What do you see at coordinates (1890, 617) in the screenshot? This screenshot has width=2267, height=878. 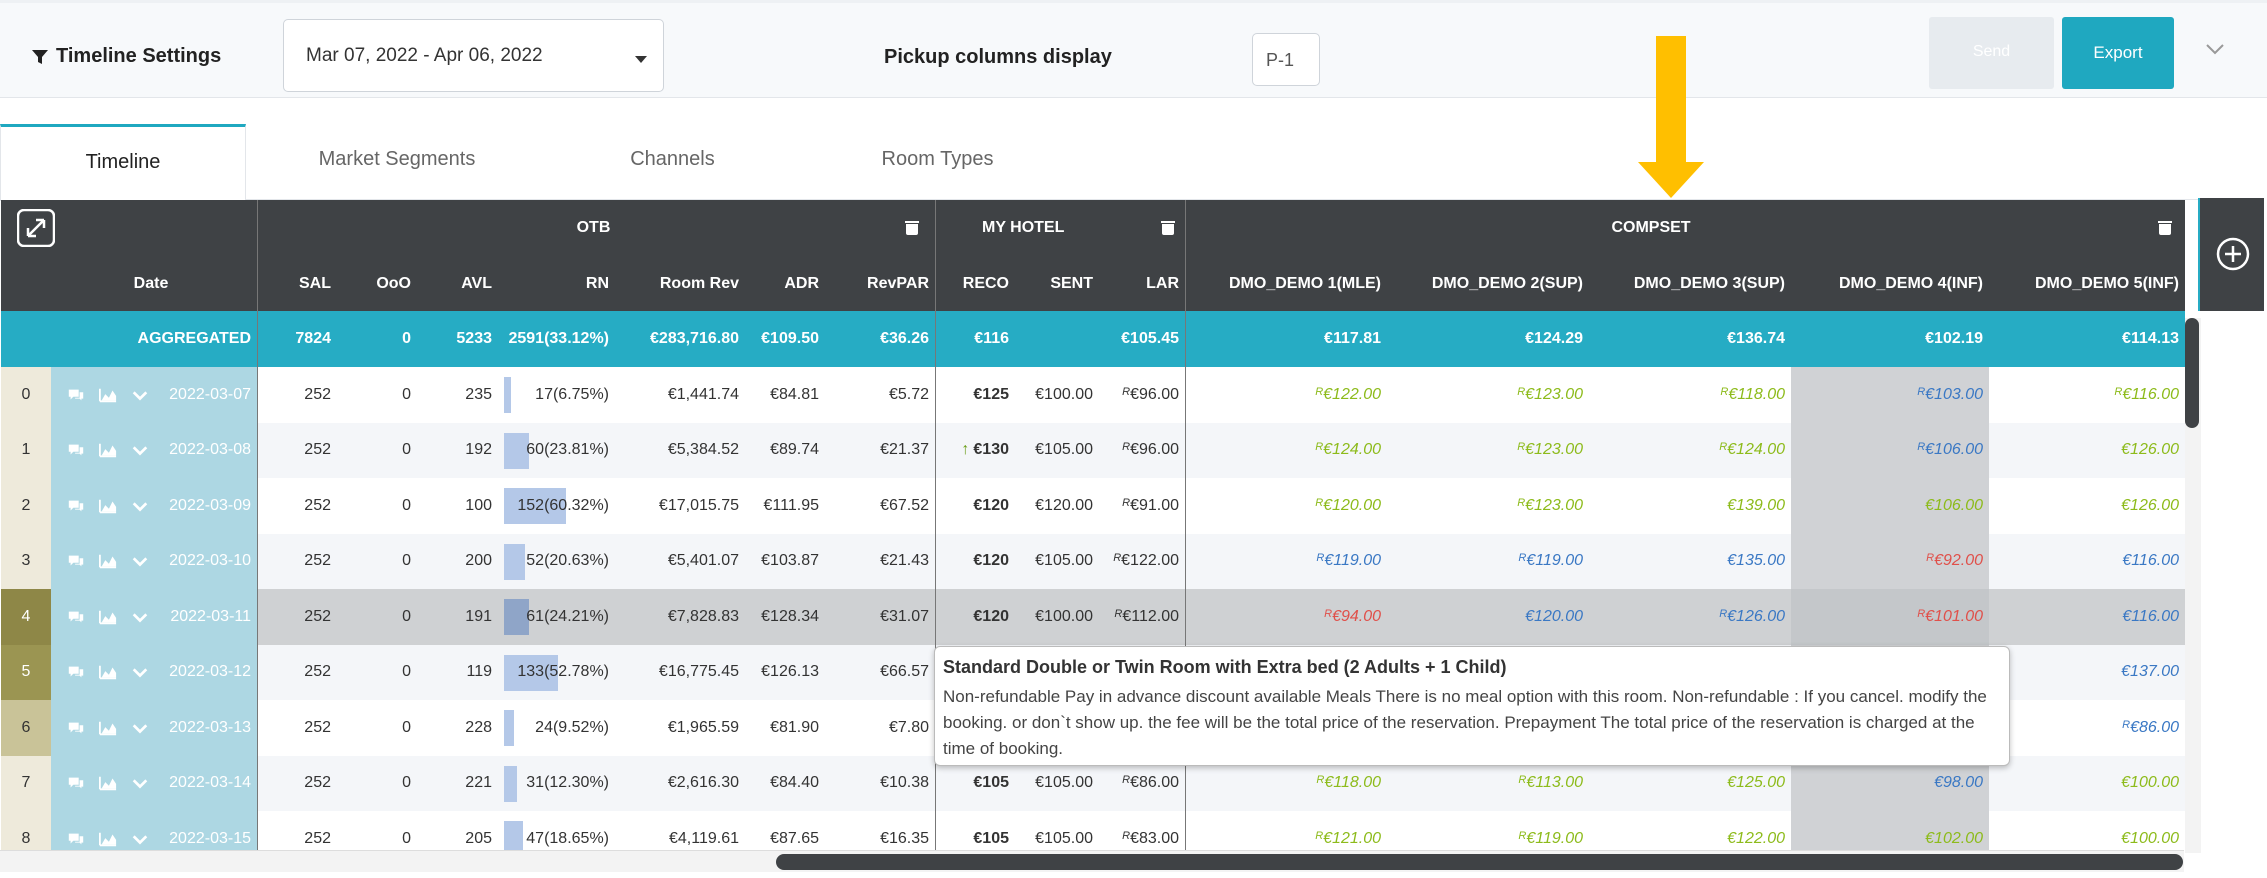 I see `compset-c4-cell: R €101.00` at bounding box center [1890, 617].